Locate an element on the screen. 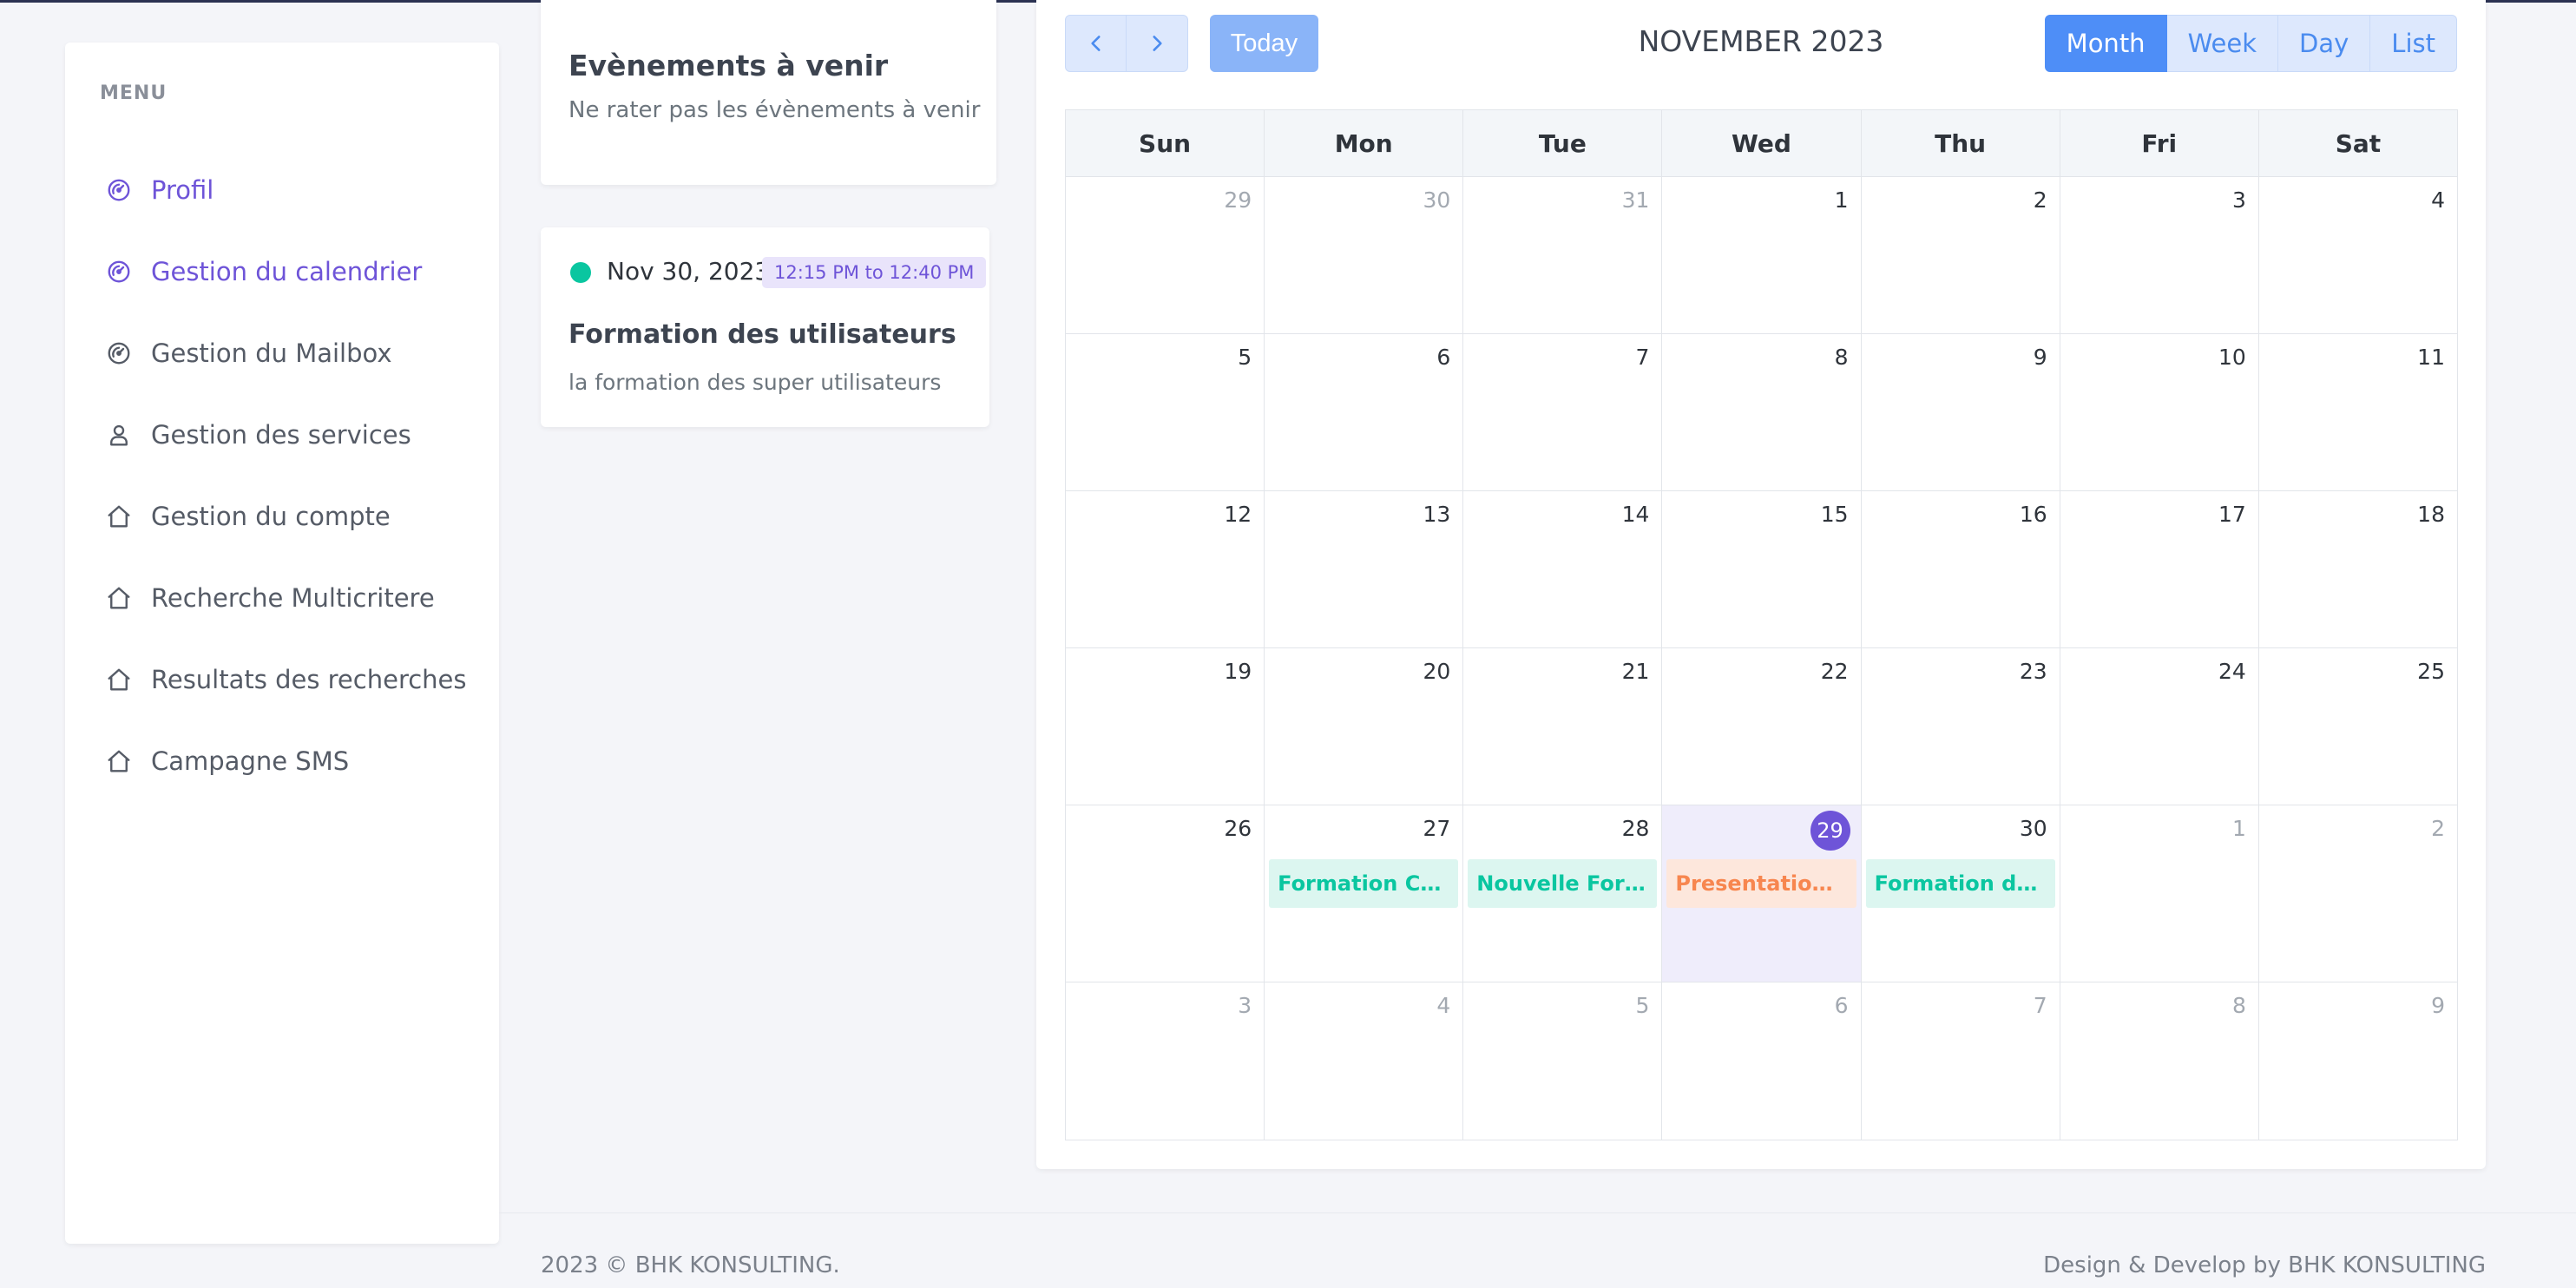  day-cell: 26 is located at coordinates (1165, 893).